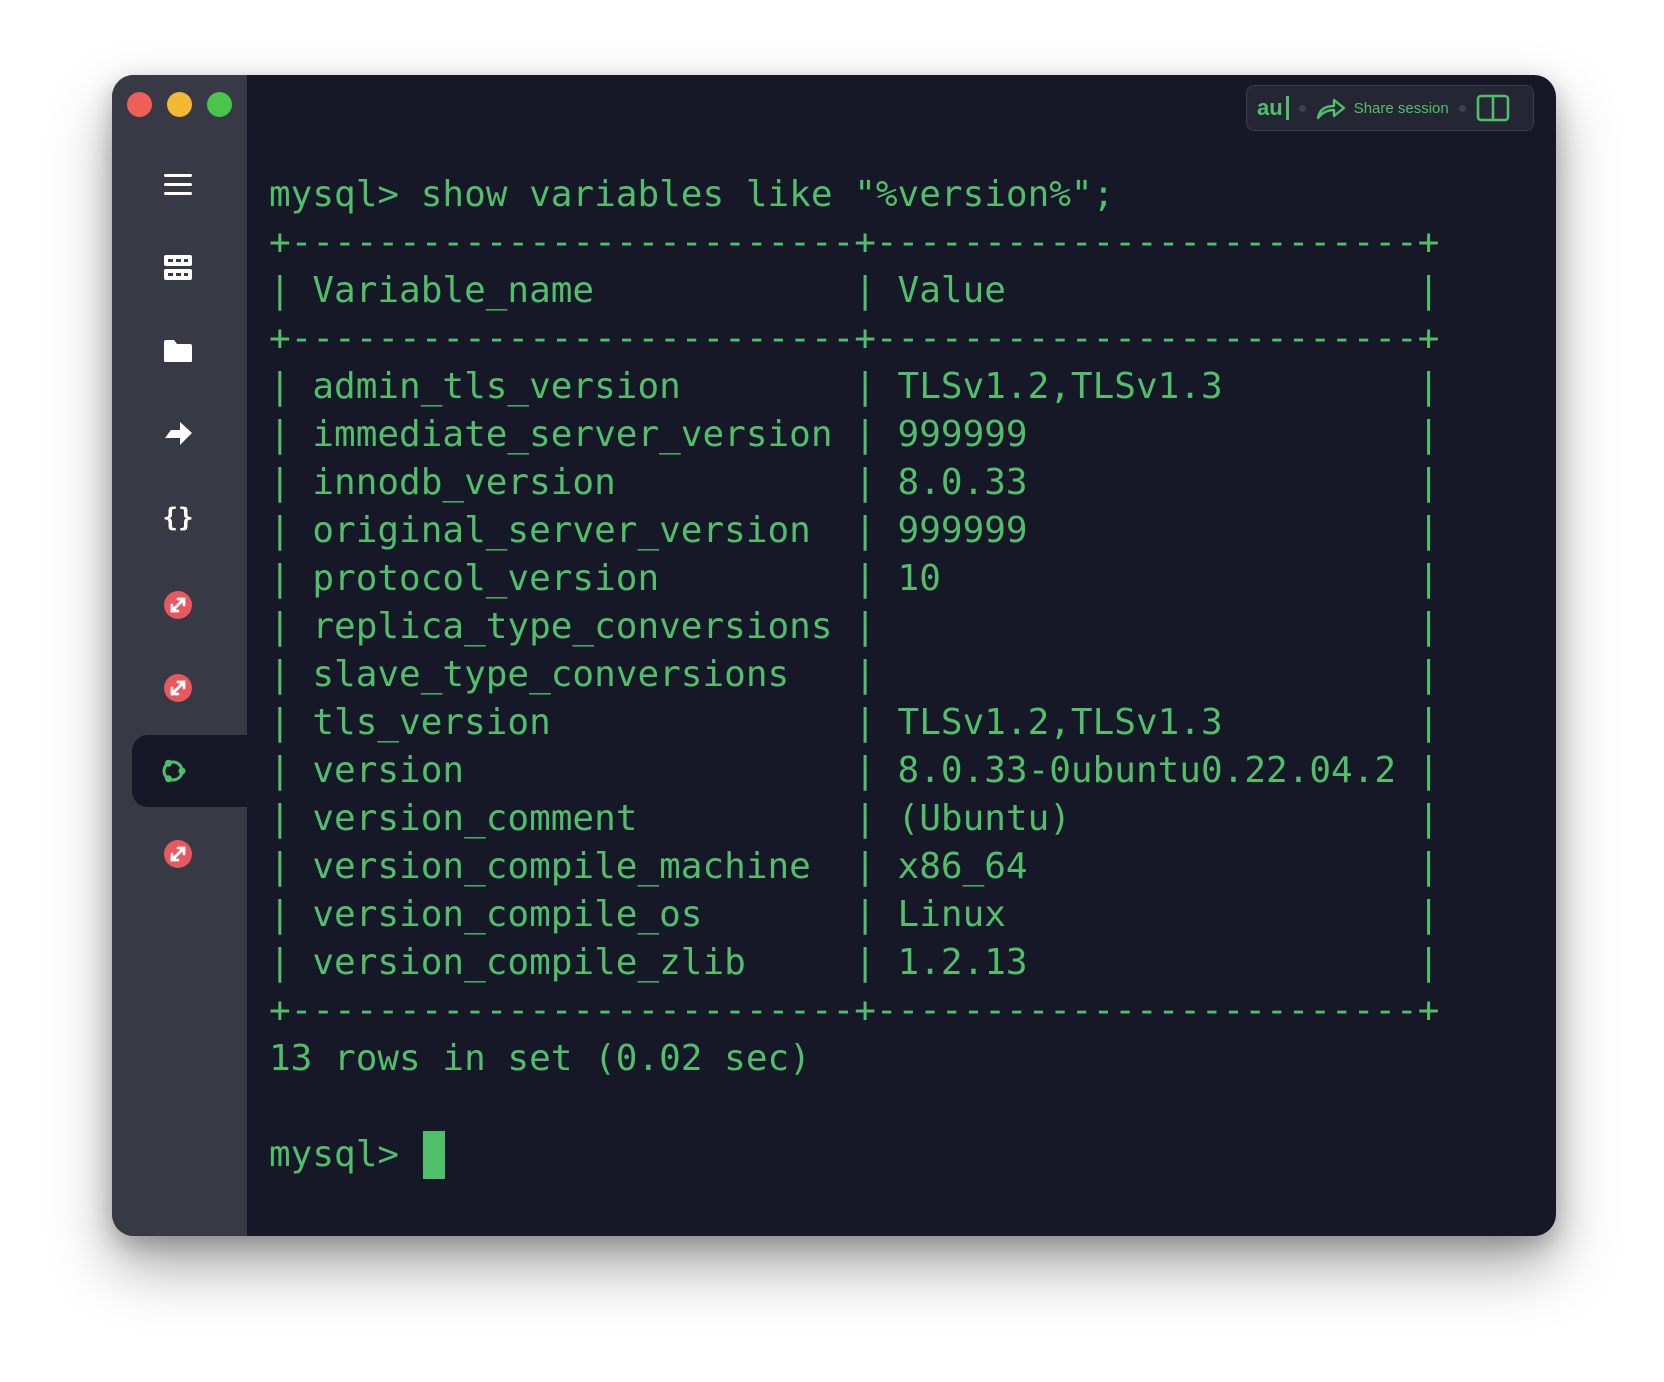 This screenshot has height=1382, width=1664. Describe the element at coordinates (1493, 108) in the screenshot. I see `split-view-icon` at that location.